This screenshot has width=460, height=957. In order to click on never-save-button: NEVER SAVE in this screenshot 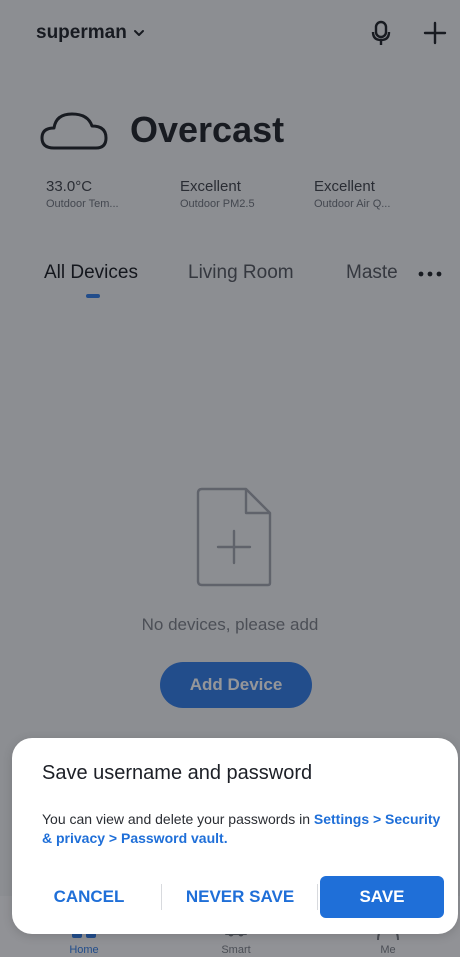, I will do `click(240, 897)`.